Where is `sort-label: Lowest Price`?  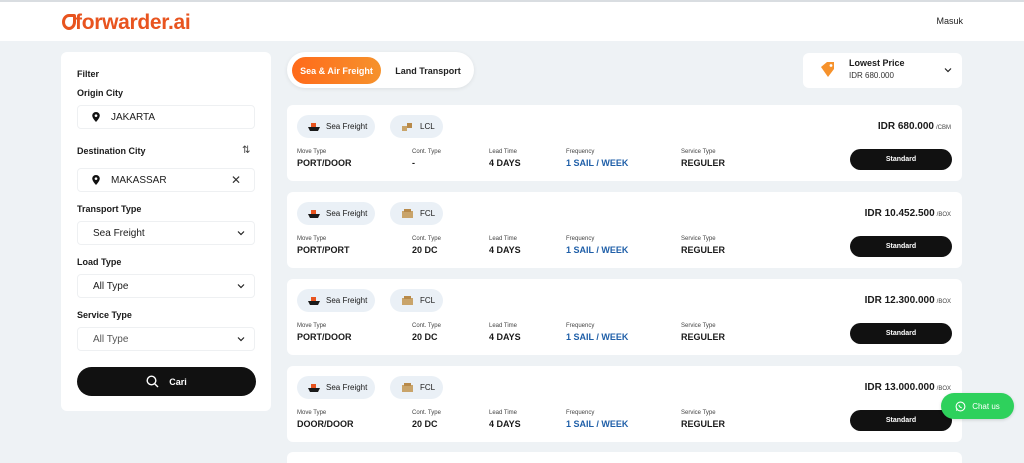
sort-label: Lowest Price is located at coordinates (877, 63).